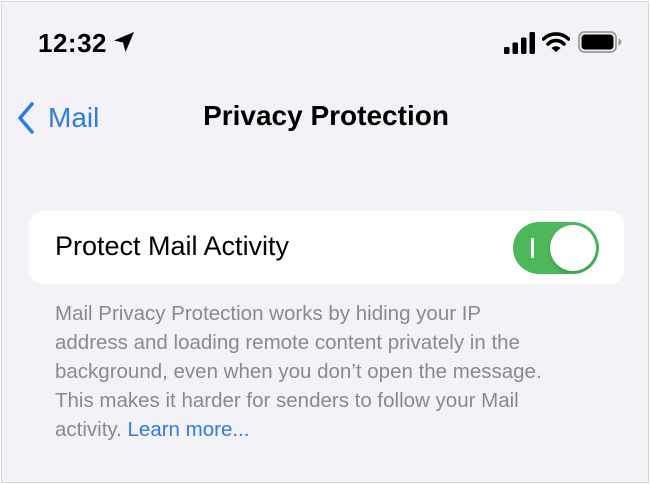  Describe the element at coordinates (573, 248) in the screenshot. I see `toggle-knob` at that location.